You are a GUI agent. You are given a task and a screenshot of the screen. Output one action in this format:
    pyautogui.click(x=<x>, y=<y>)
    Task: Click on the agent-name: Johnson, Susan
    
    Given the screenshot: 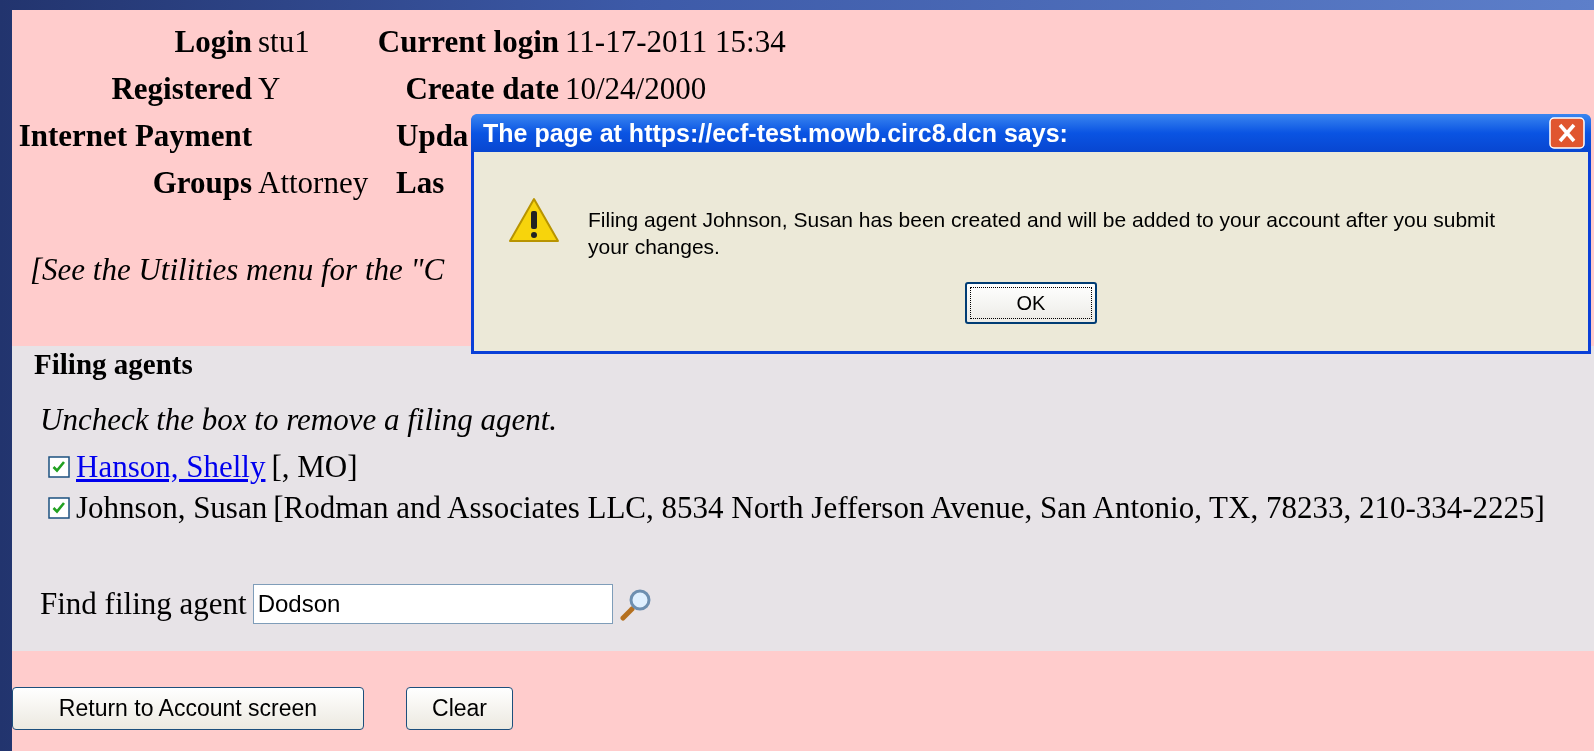 What is the action you would take?
    pyautogui.click(x=172, y=507)
    